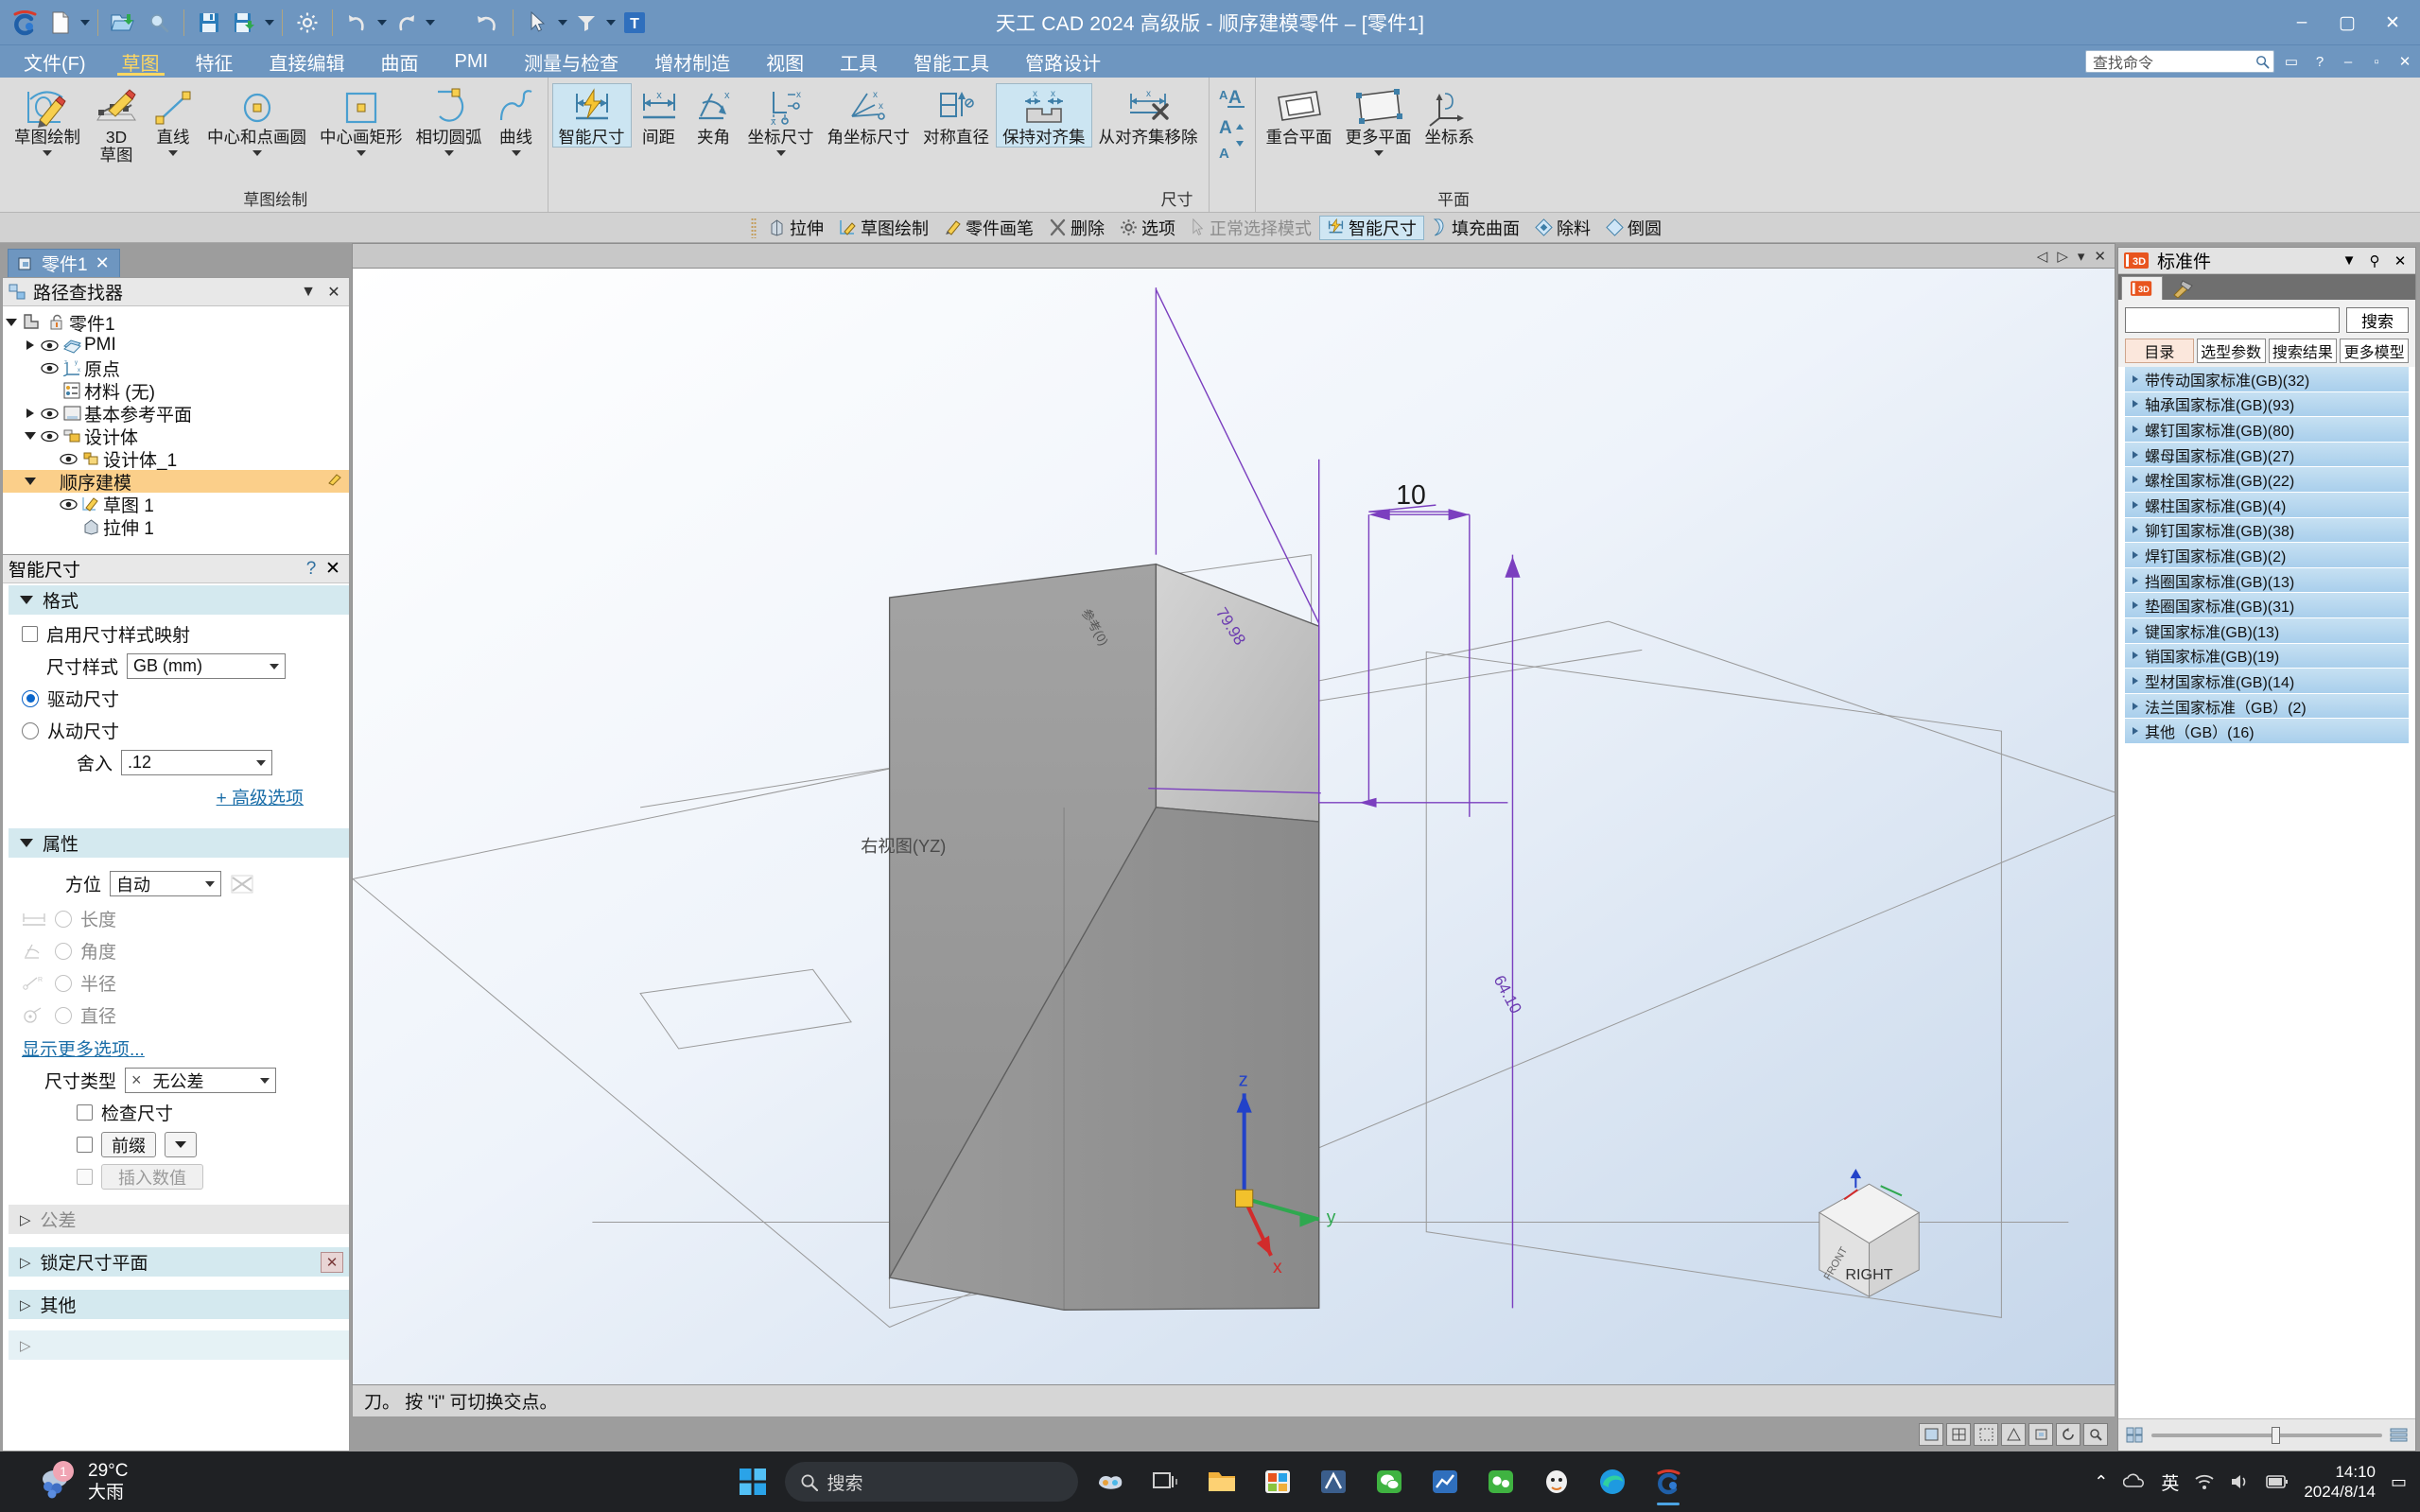 The image size is (2420, 1512). What do you see at coordinates (884, 228) in the screenshot?
I see `quickbar-sketch-draw: 草图绘制` at bounding box center [884, 228].